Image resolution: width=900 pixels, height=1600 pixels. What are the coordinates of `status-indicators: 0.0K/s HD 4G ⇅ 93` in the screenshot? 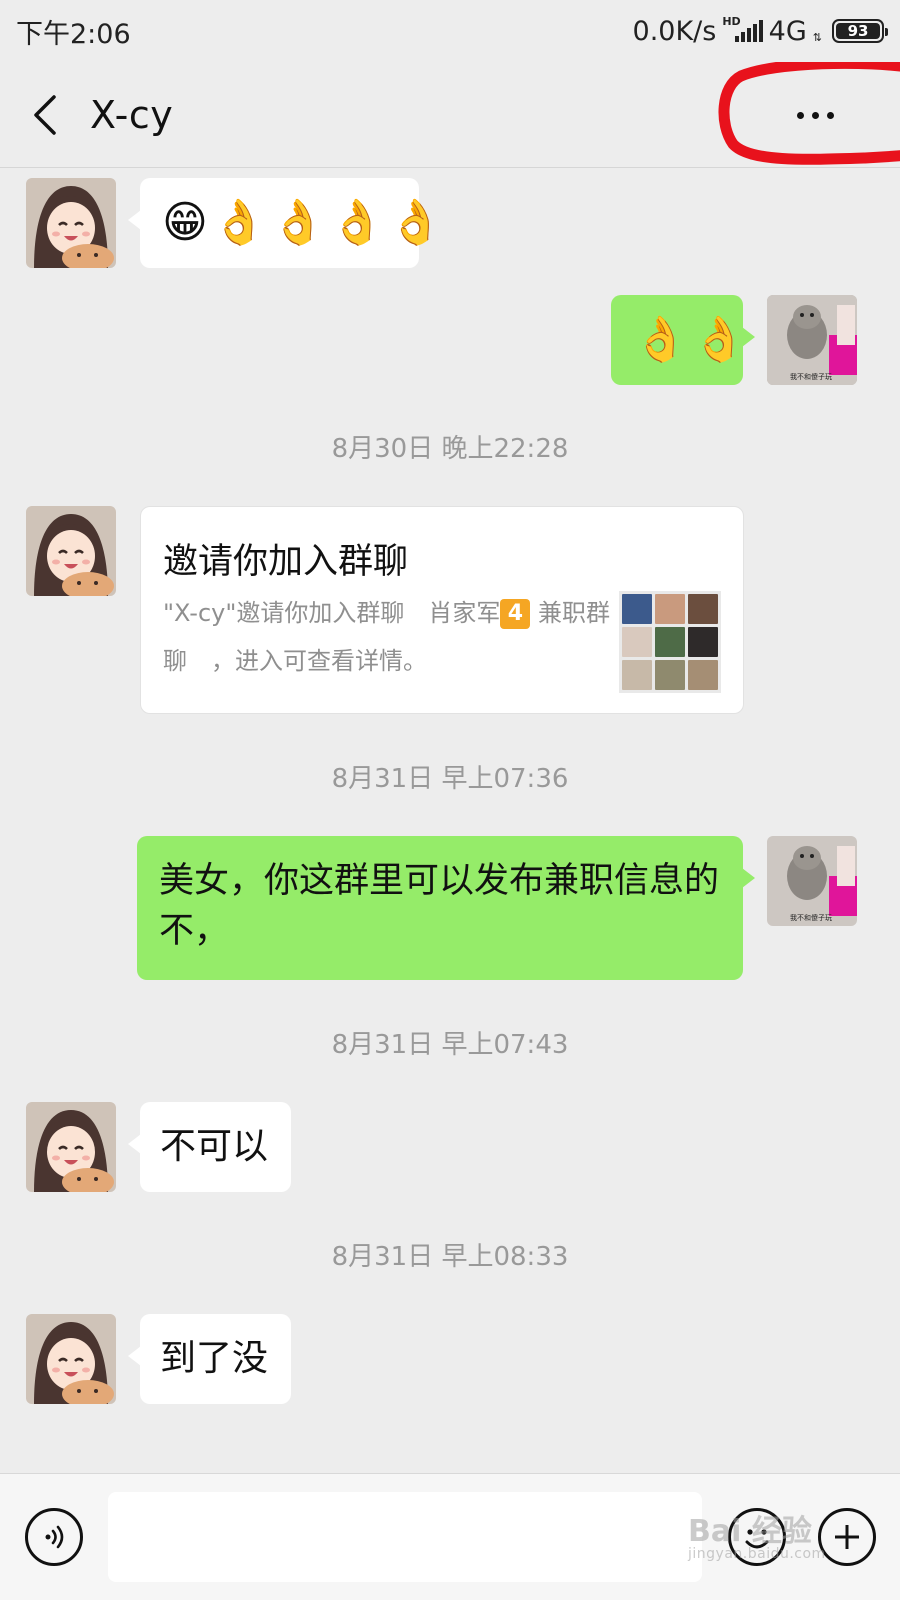 It's located at (760, 30).